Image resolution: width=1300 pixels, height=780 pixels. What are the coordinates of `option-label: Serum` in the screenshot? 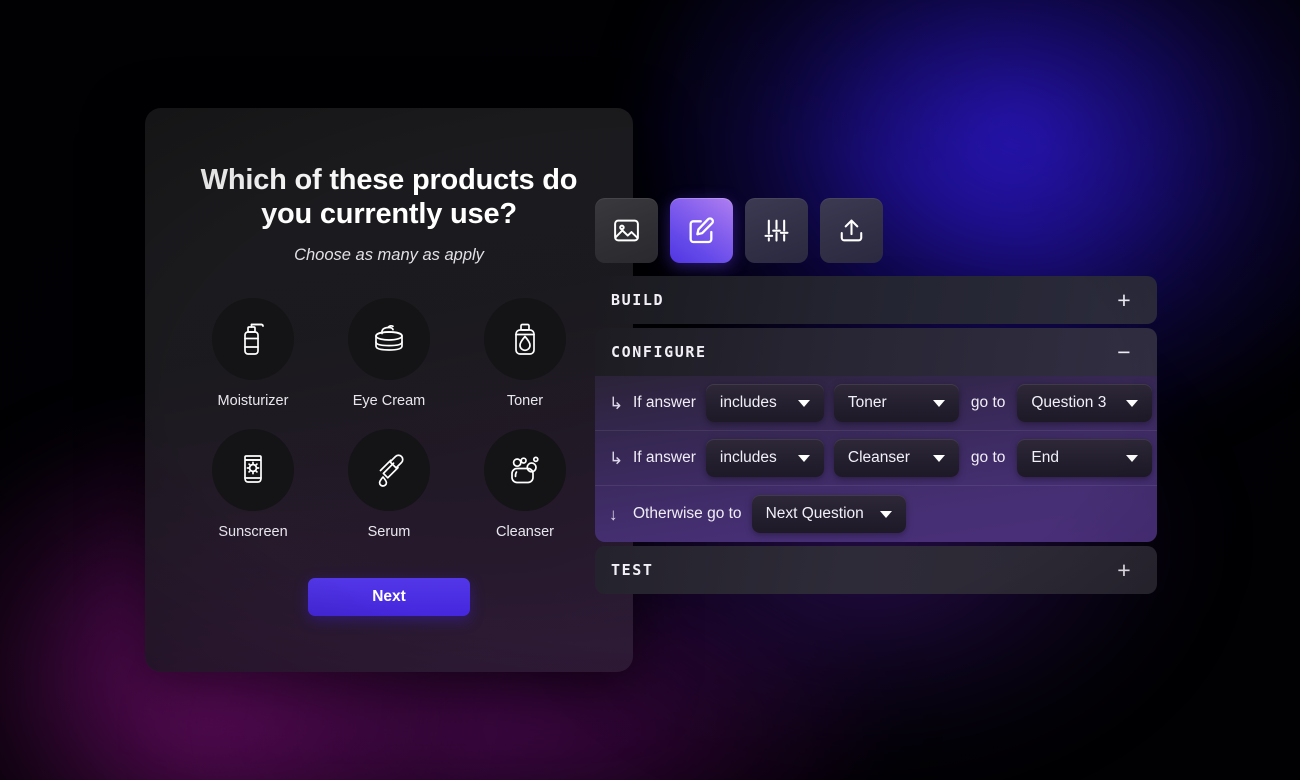 It's located at (389, 531).